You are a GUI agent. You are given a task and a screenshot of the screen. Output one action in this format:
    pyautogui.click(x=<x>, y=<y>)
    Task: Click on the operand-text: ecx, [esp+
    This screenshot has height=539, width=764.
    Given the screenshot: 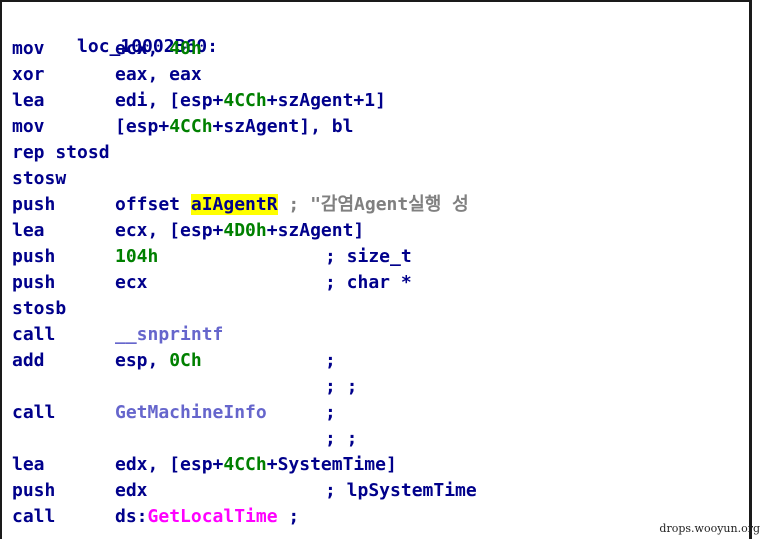 What is the action you would take?
    pyautogui.click(x=169, y=230)
    